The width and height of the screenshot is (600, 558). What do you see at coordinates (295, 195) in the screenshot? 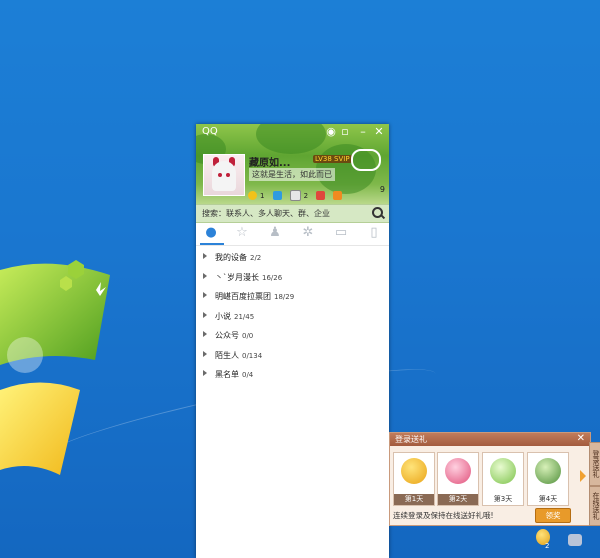
I see `mail-icon` at bounding box center [295, 195].